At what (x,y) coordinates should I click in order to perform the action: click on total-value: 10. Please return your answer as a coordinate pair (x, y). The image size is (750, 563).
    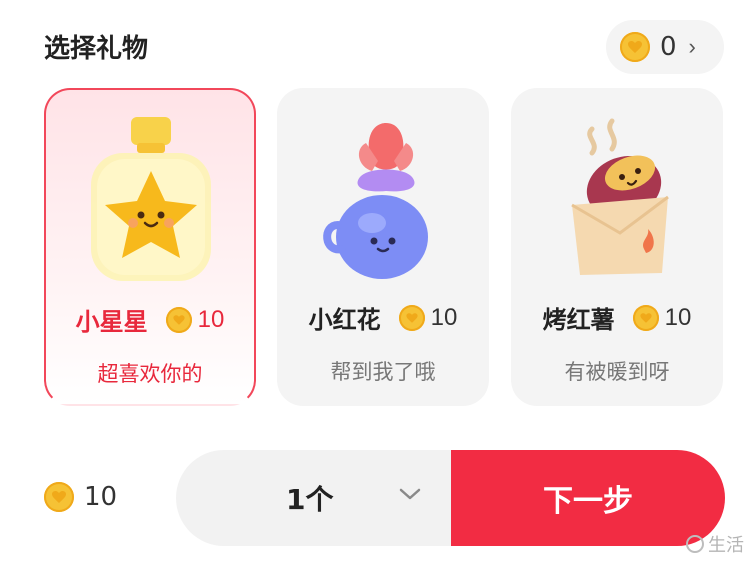
    Looking at the image, I should click on (101, 497).